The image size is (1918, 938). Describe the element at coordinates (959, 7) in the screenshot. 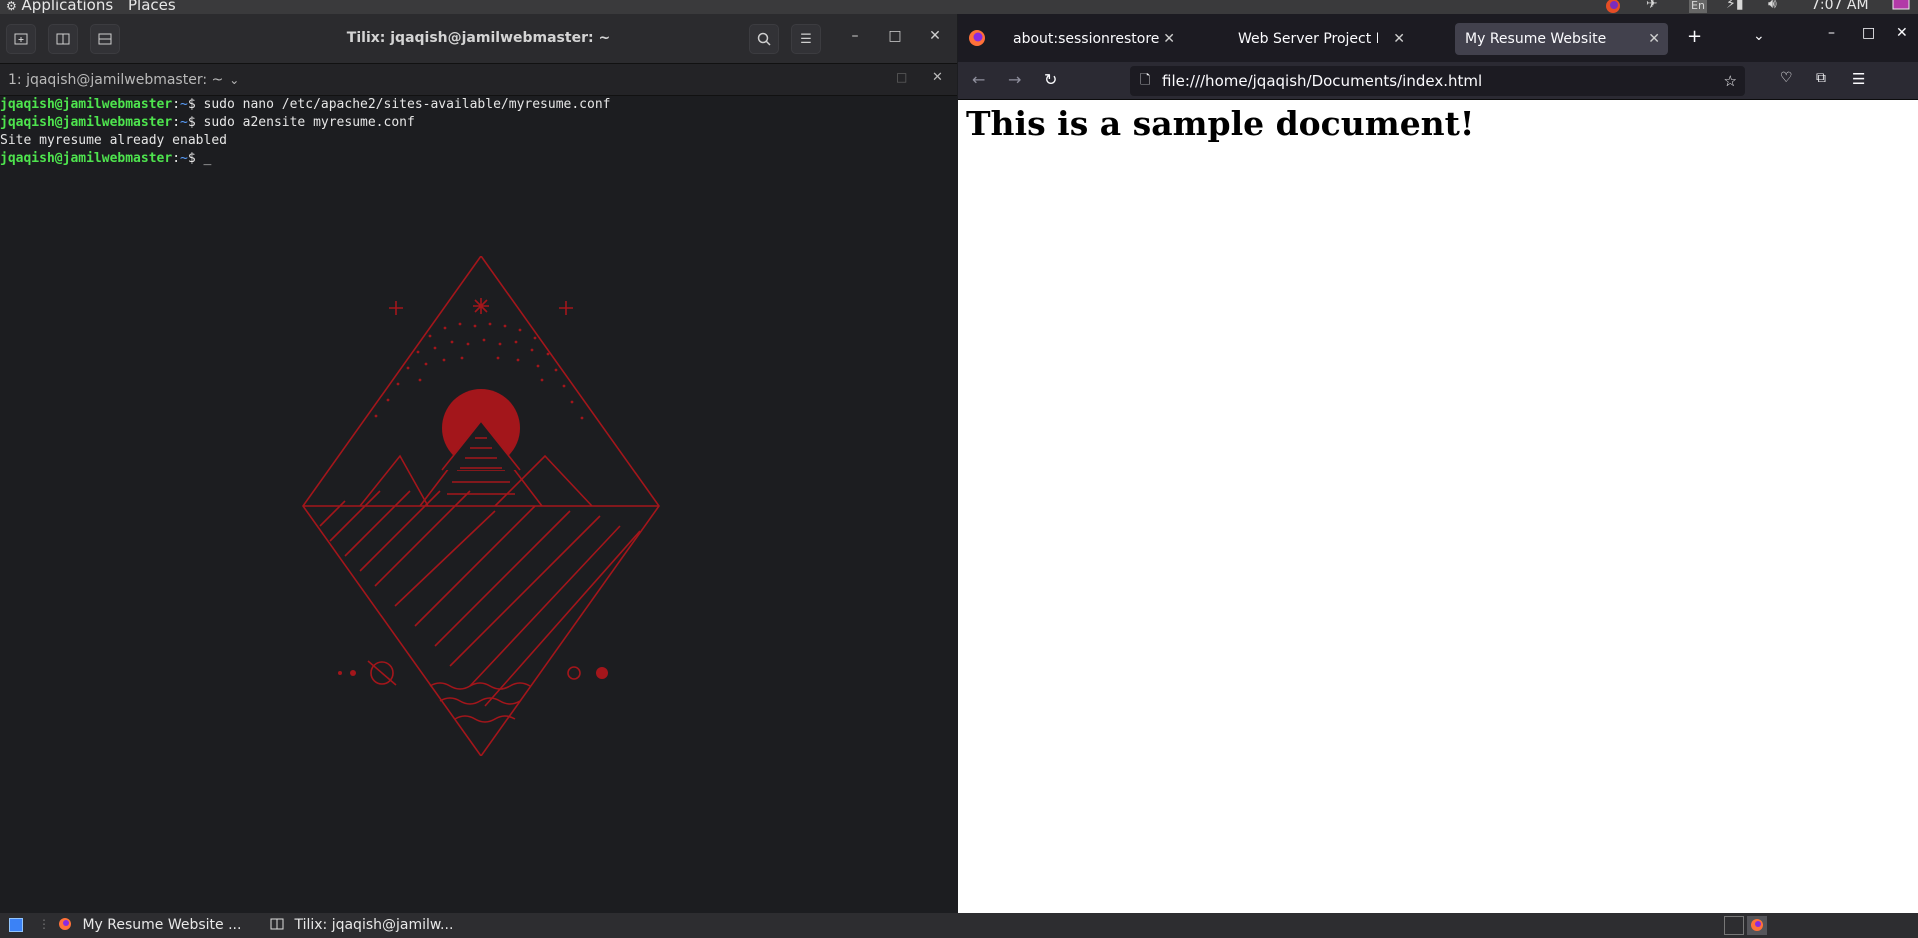

I see `top-panel: ⚙ Applications Places ✈ En ⚡▮ 🔊︎ 7:07 AM` at that location.